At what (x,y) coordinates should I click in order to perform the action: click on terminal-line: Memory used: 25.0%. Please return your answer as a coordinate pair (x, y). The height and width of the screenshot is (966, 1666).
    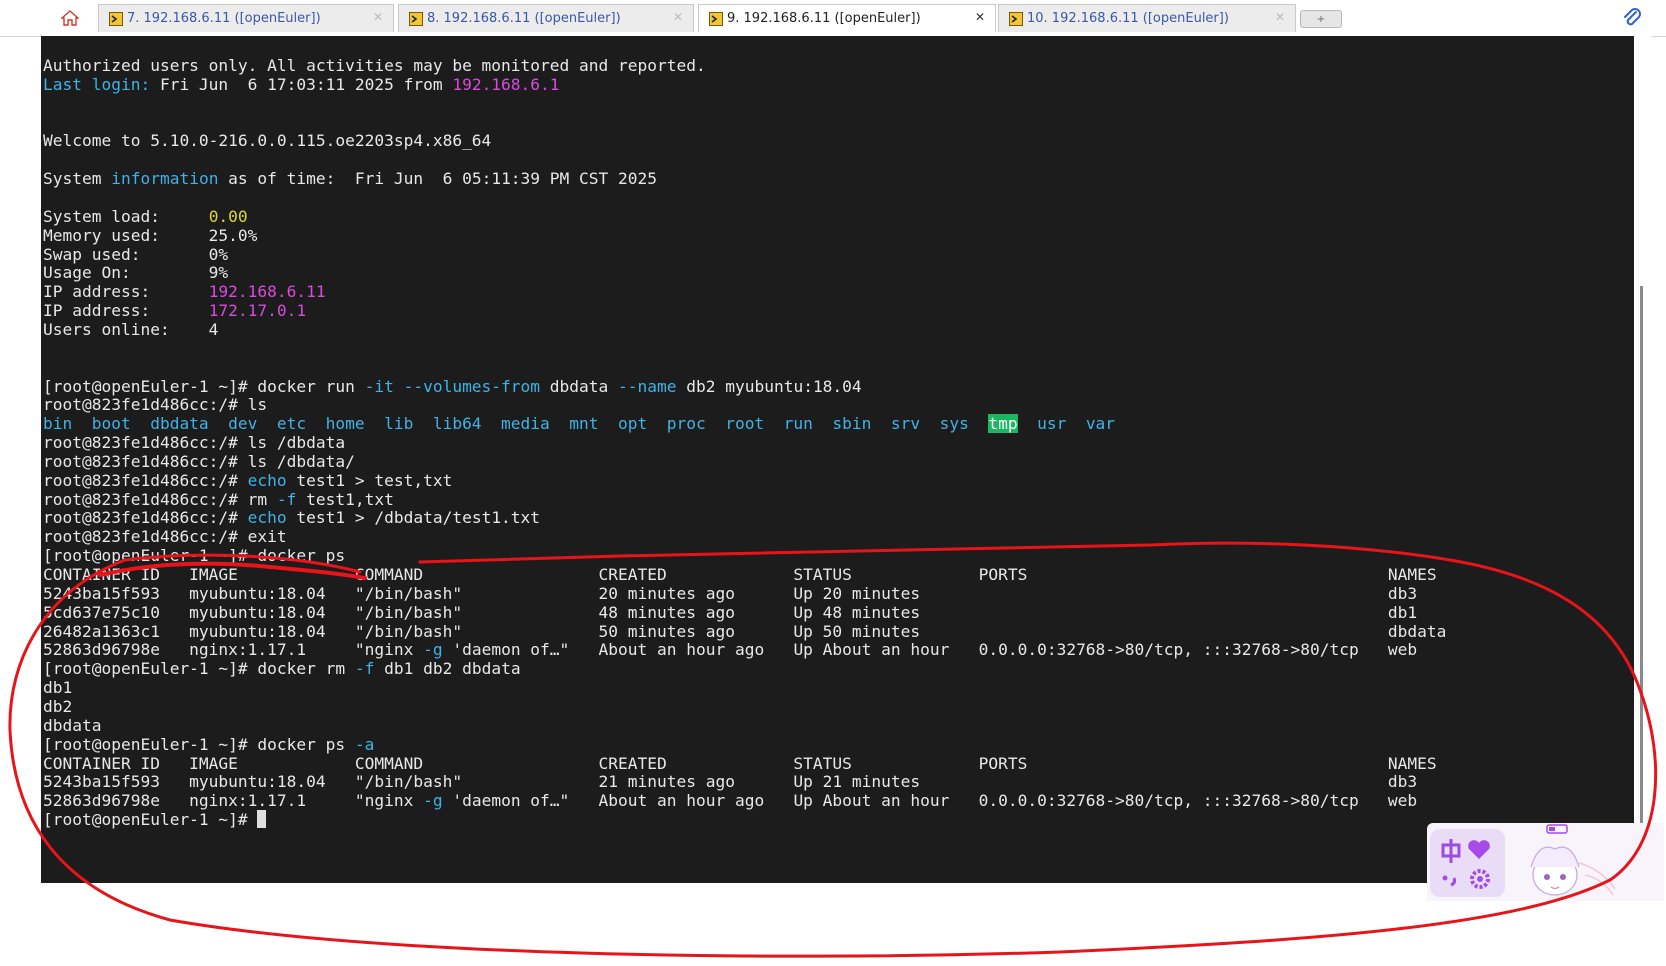
    Looking at the image, I should click on (150, 236).